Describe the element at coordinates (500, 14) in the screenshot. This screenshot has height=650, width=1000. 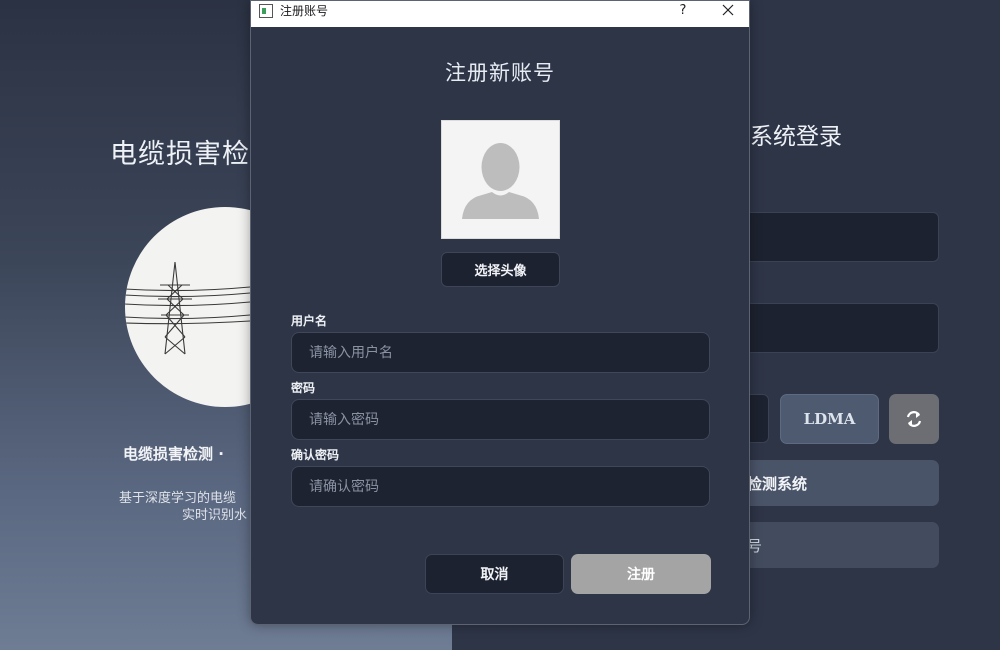
I see `dialog-titlebar: 注册账号 ?` at that location.